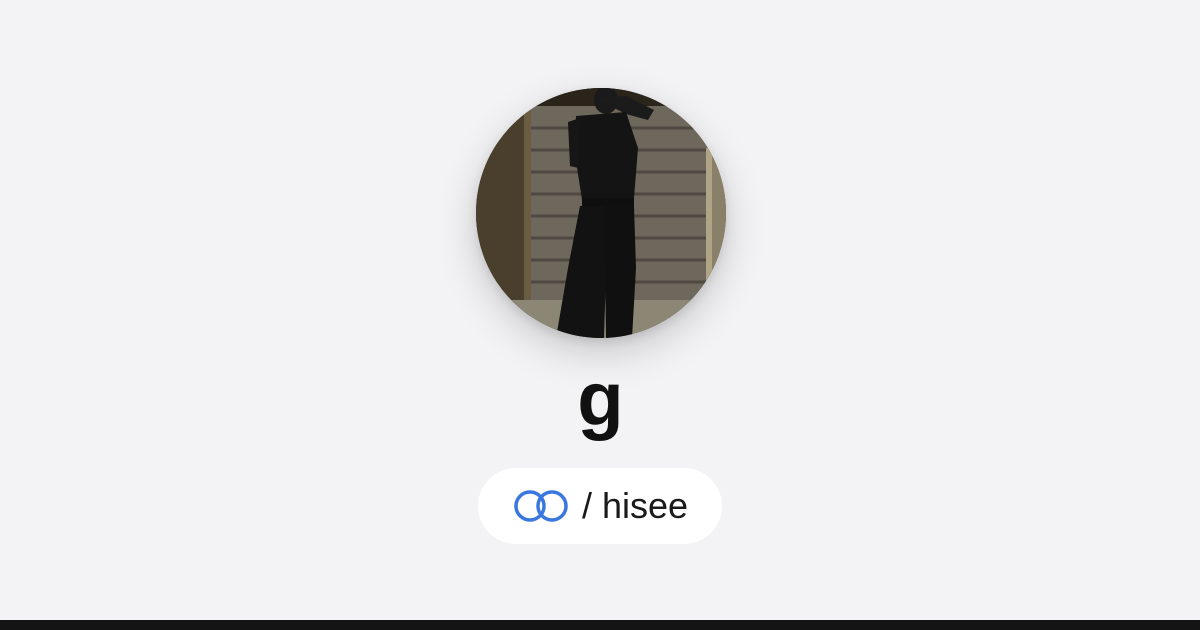 The image size is (1200, 630). I want to click on avatar, so click(601, 213).